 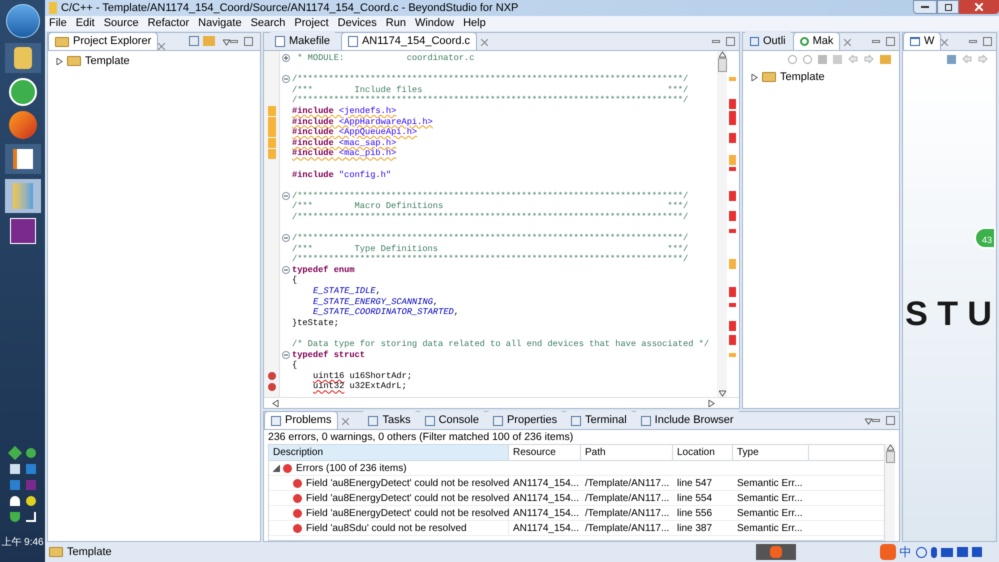 What do you see at coordinates (85, 23) in the screenshot?
I see `menu-item: Edit` at bounding box center [85, 23].